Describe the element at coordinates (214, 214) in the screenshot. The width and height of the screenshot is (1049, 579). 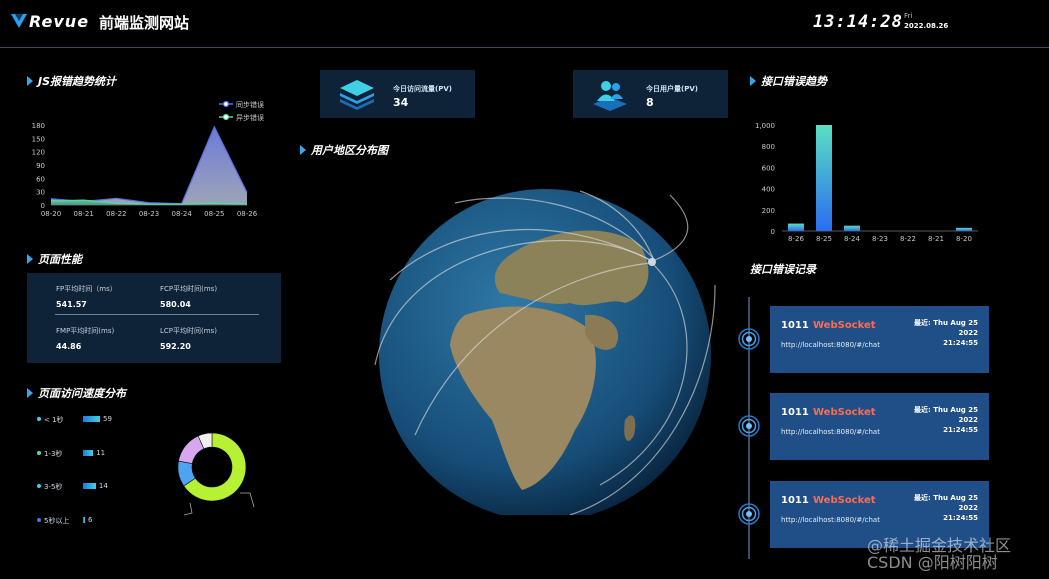
I see `x-tick-label: 08-25` at that location.